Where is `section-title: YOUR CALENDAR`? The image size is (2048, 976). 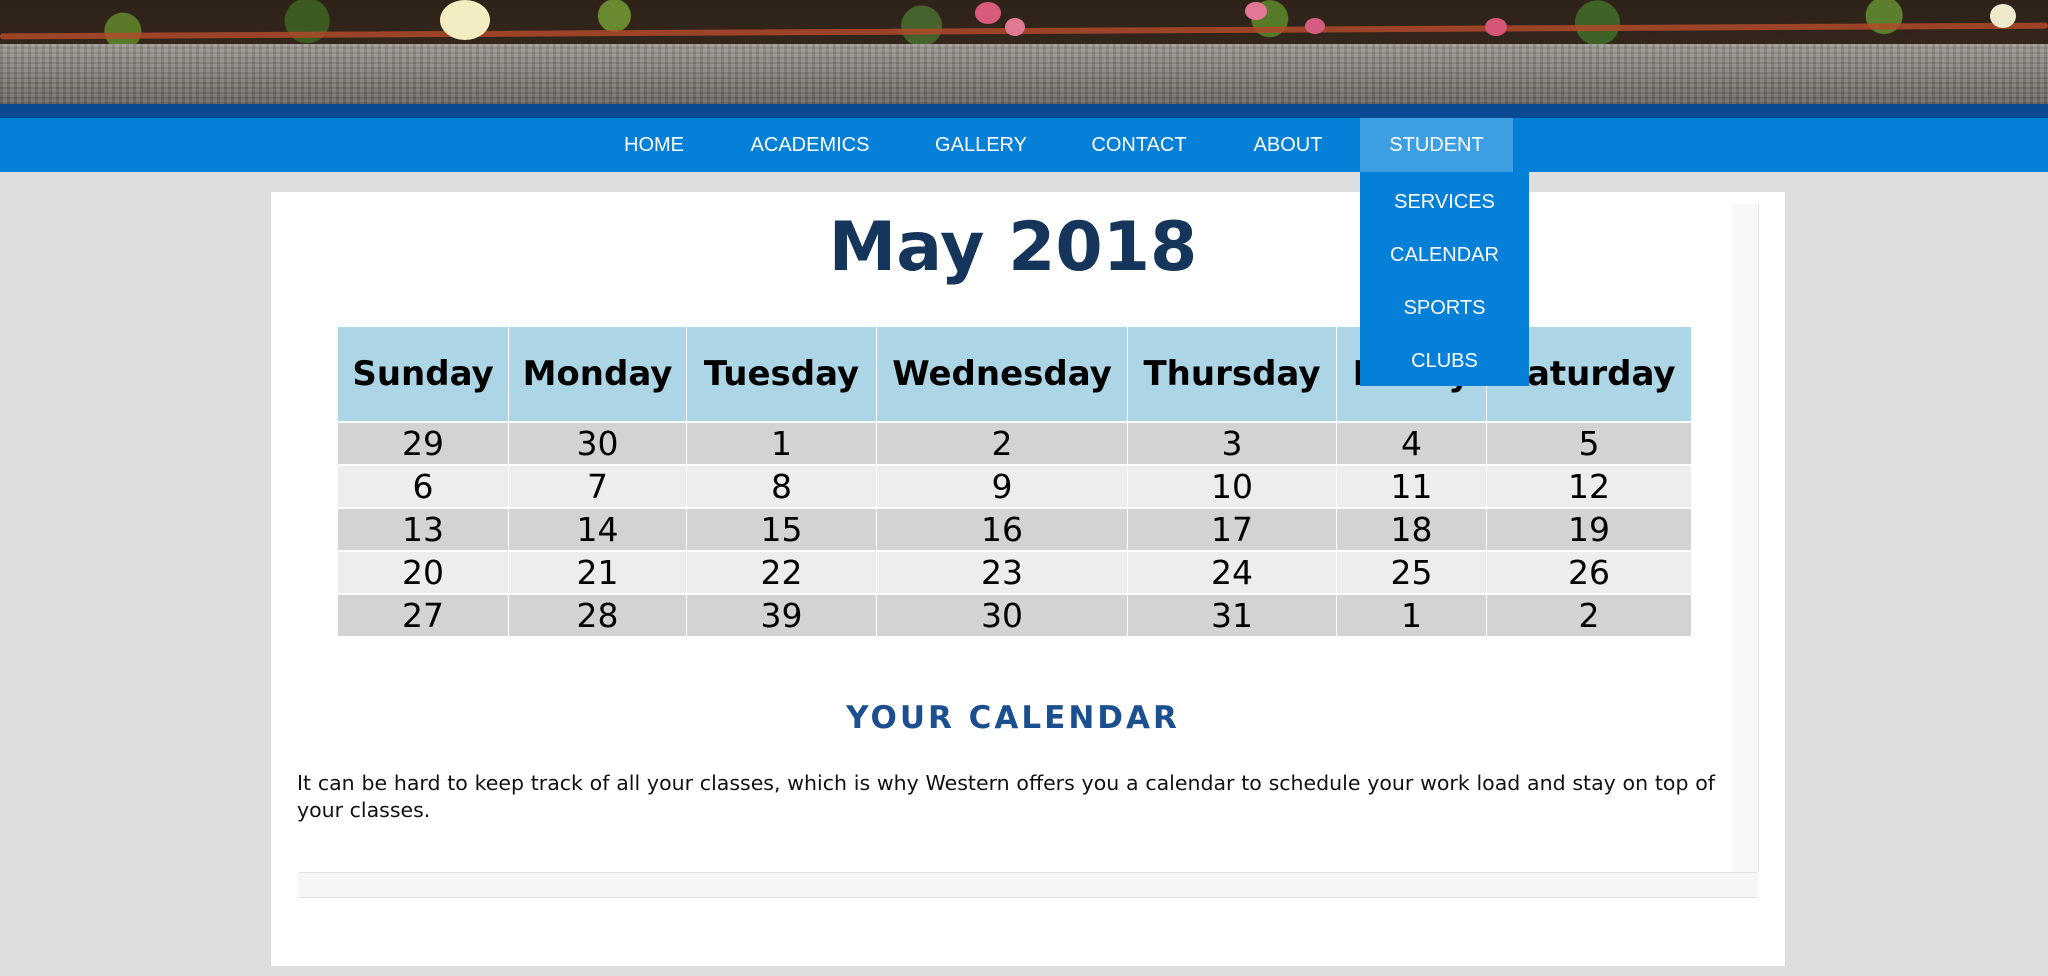
section-title: YOUR CALENDAR is located at coordinates (1013, 718).